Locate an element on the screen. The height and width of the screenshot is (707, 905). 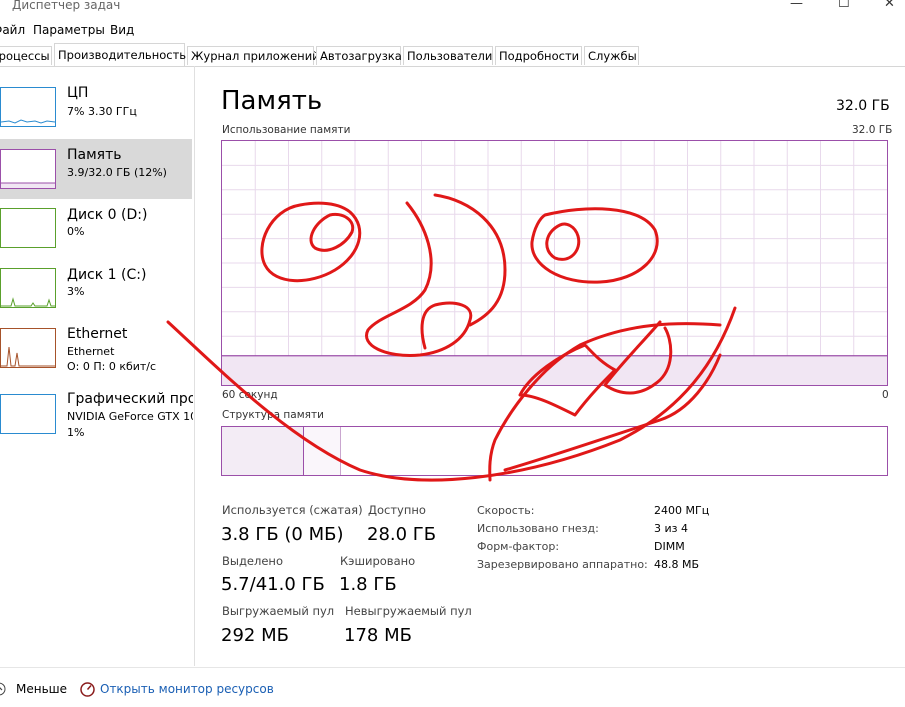
fewer-details-label: Меньше is located at coordinates (42, 689).